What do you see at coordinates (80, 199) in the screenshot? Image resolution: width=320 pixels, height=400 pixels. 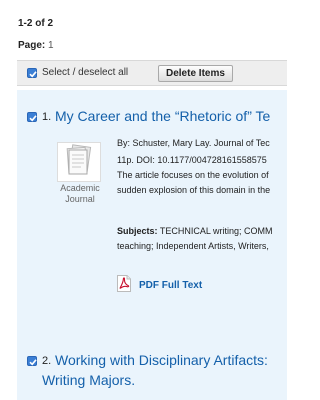 I see `thumbnail-label-line2: Journal` at bounding box center [80, 199].